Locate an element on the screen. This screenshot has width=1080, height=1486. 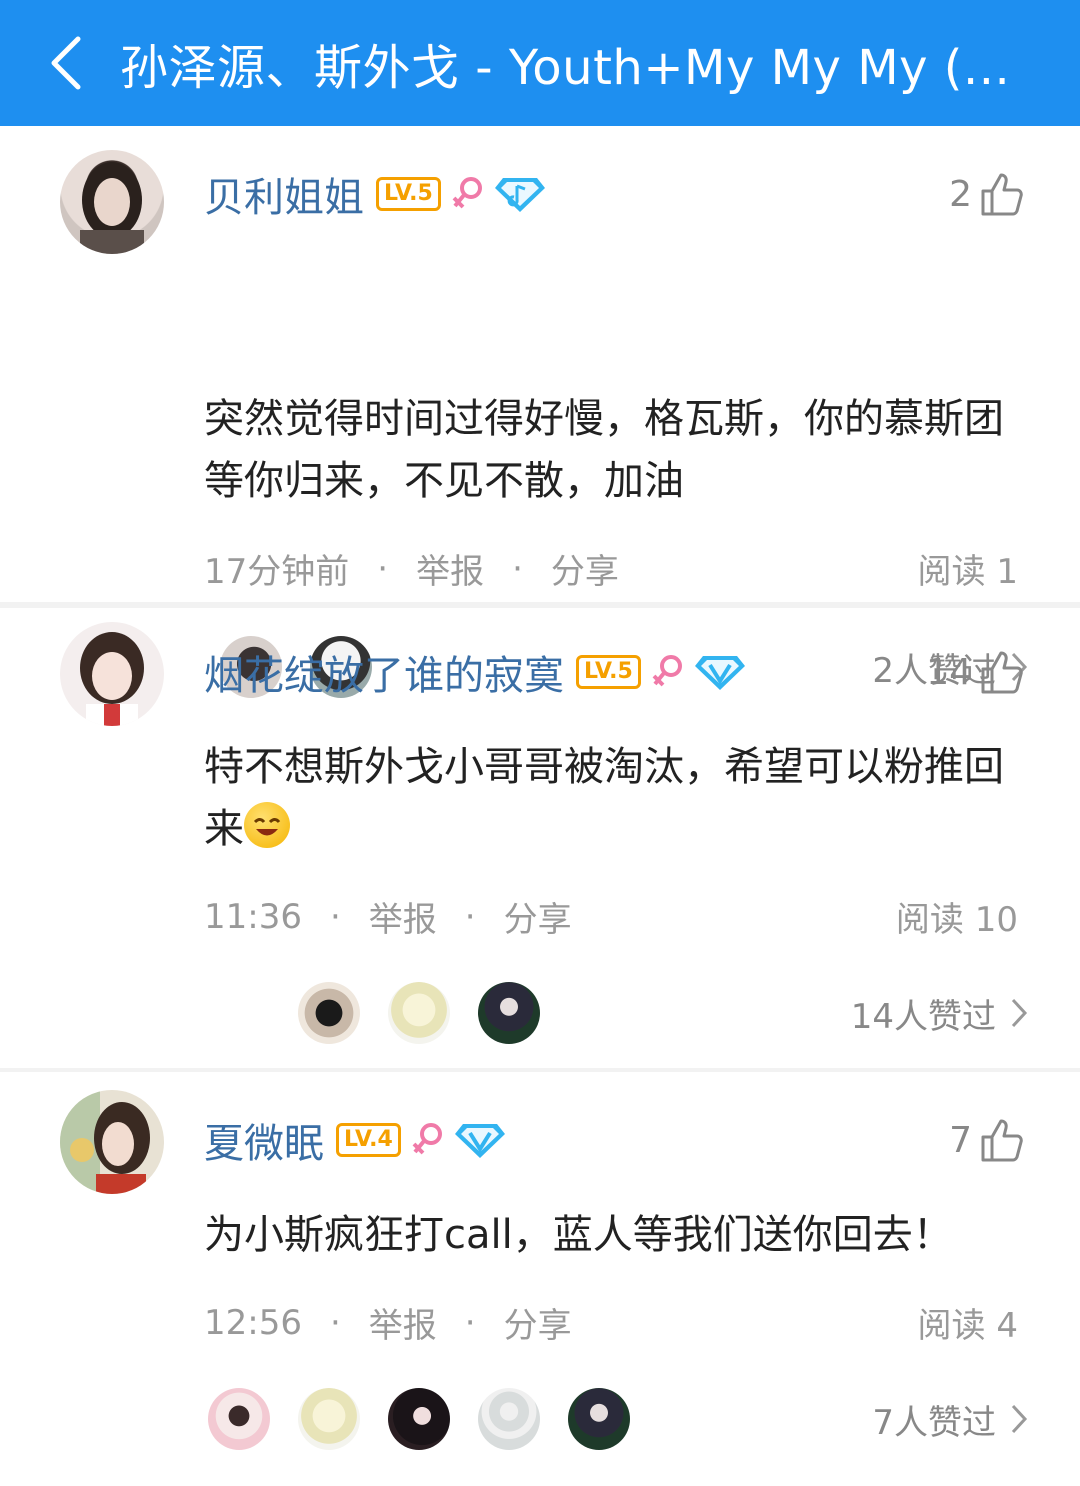
comment-text: 突然觉得时间过得好慢，格瓦斯，你的慕斯团等你归来，不见不散，加油 is located at coordinates (604, 450).